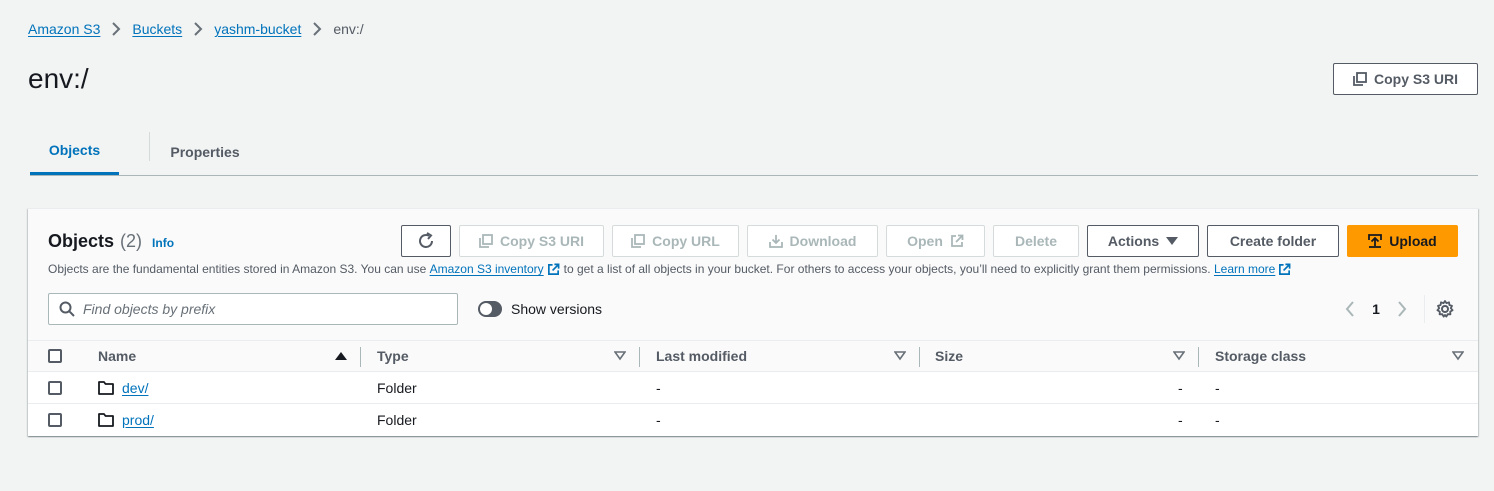 The height and width of the screenshot is (491, 1494). Describe the element at coordinates (949, 356) in the screenshot. I see `column-header-size: Size` at that location.